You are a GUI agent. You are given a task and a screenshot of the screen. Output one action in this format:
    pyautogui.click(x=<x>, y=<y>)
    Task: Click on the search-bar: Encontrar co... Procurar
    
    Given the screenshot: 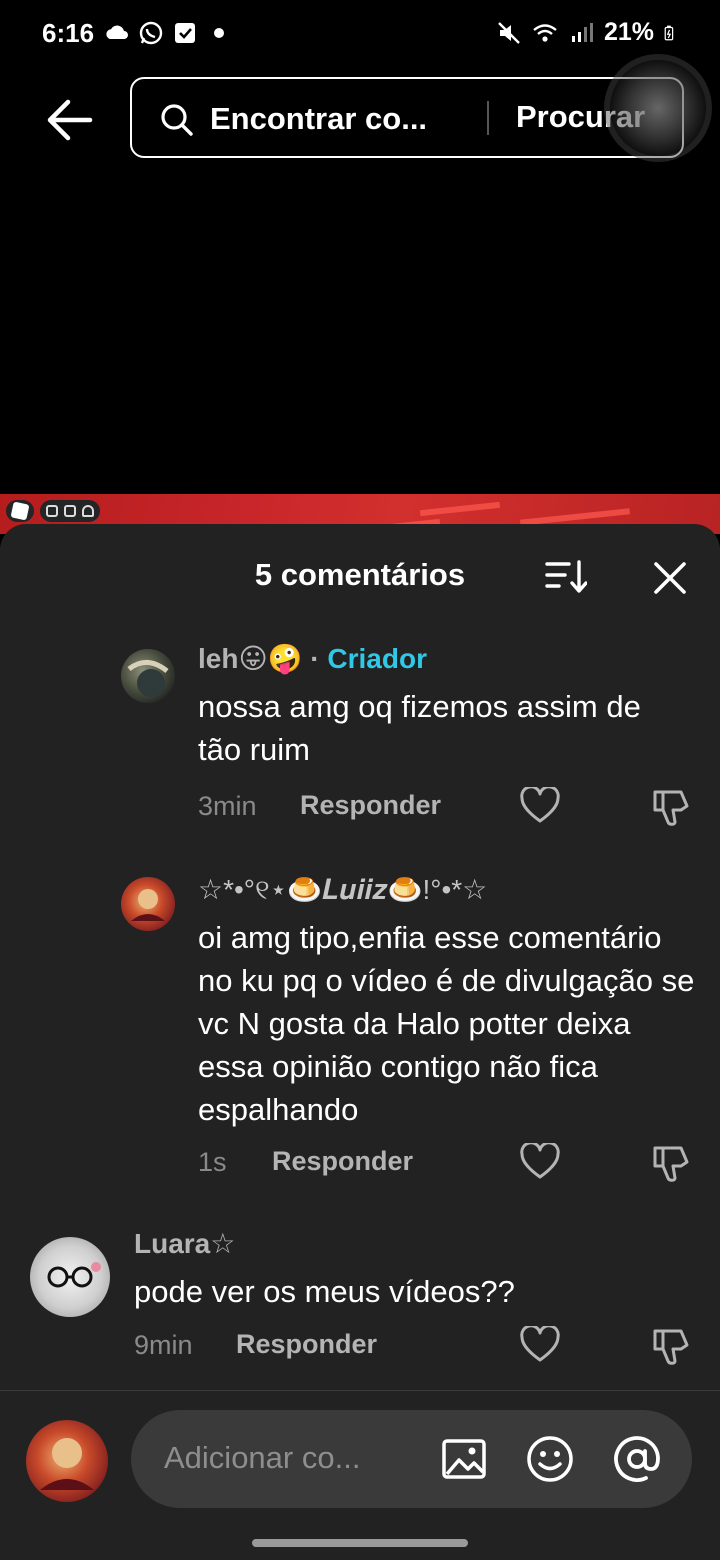 What is the action you would take?
    pyautogui.click(x=407, y=117)
    